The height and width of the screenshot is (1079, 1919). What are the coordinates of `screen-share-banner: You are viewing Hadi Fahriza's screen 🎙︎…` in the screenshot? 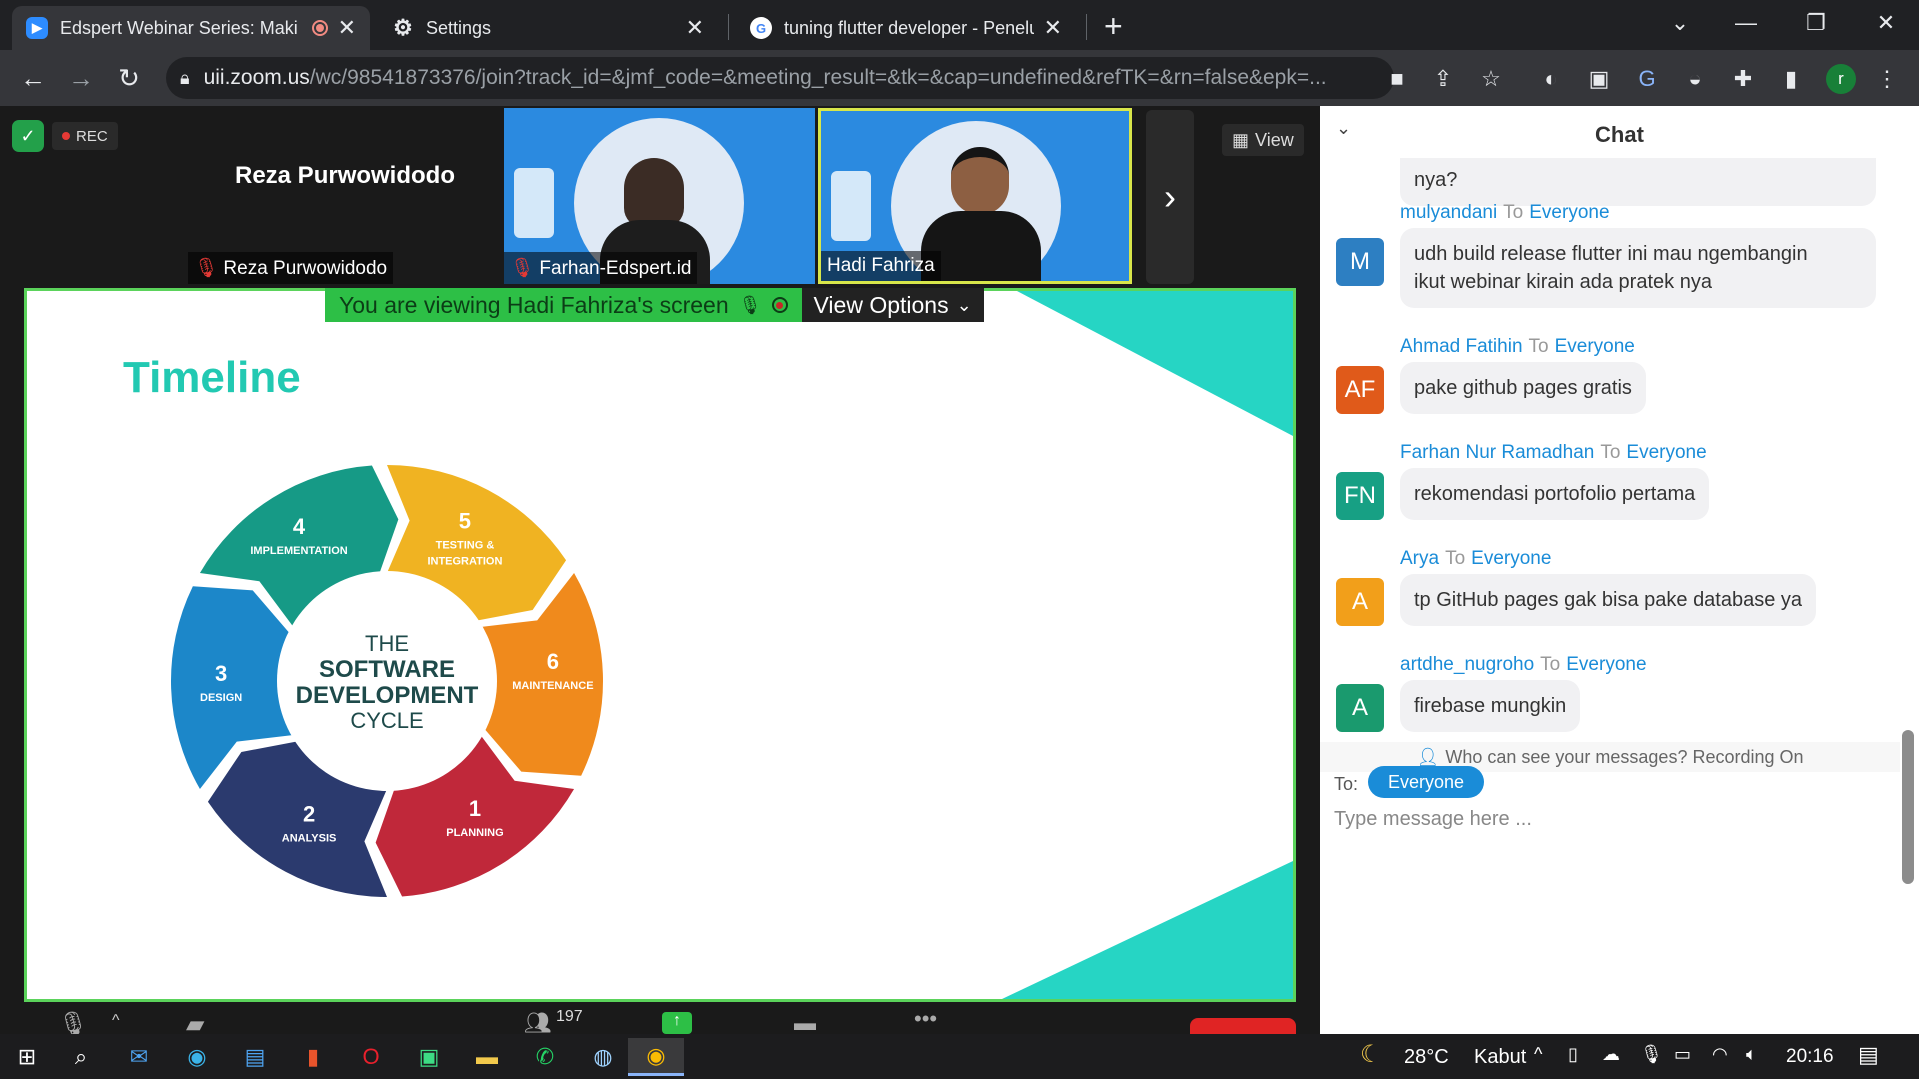 It's located at (654, 305).